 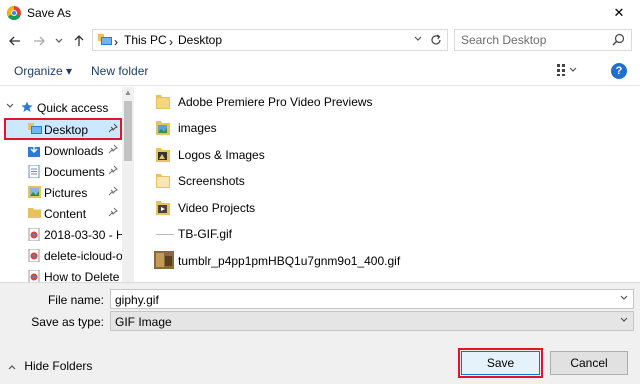 I want to click on file-name: Screenshots, so click(x=211, y=181).